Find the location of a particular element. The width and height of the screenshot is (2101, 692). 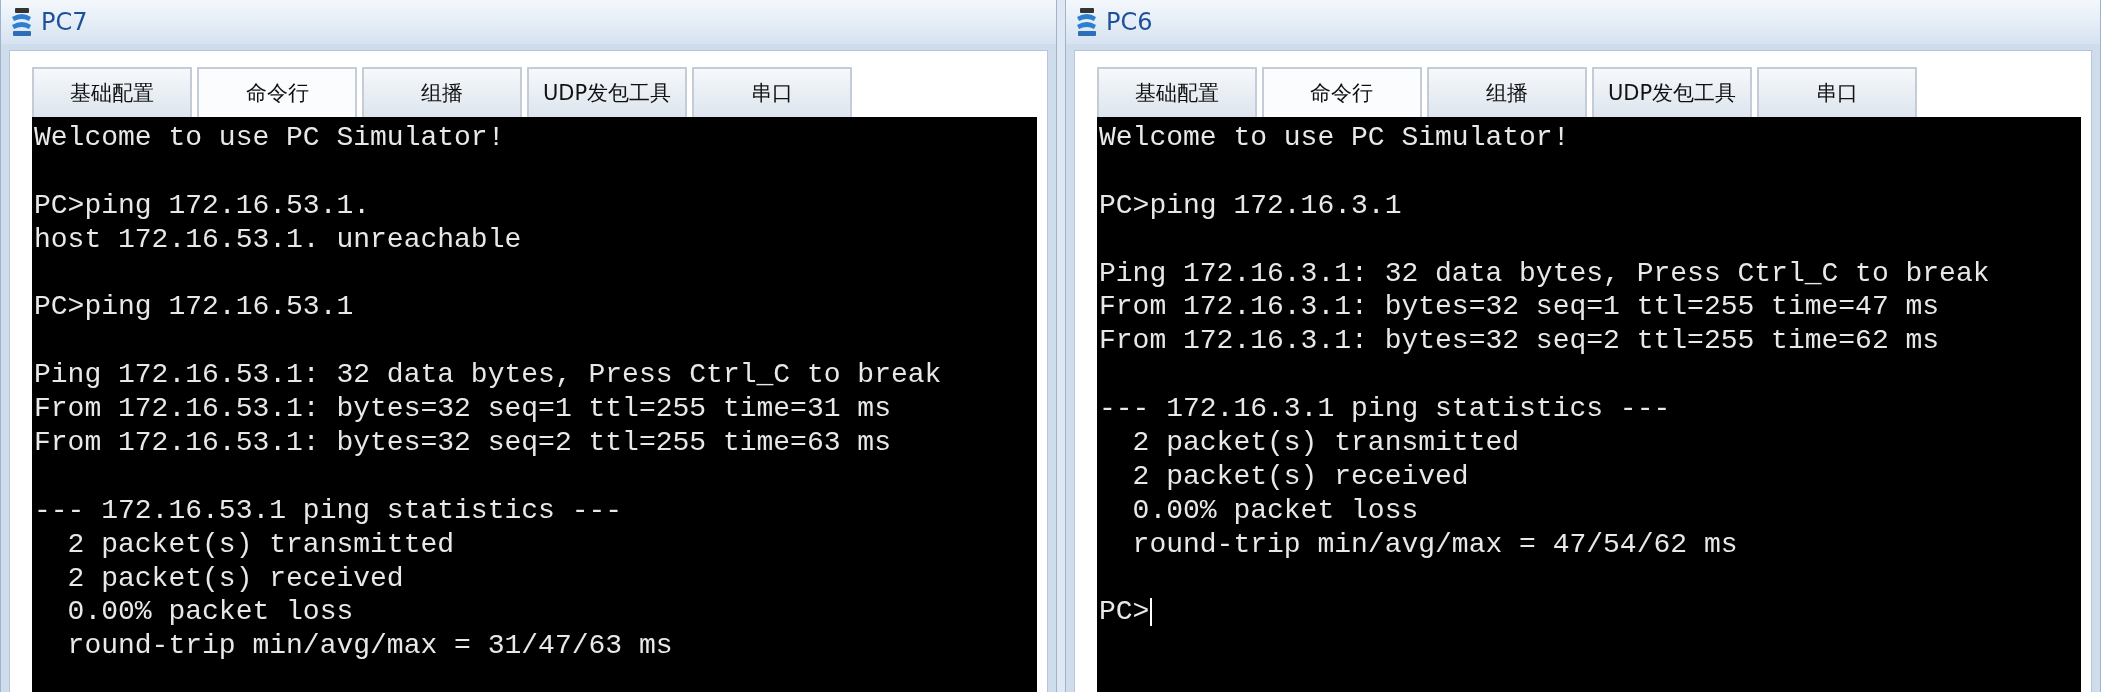

terminal-line: From 172.16.3.1: bytes=32 seq=2 ttl=255 time=62 ms is located at coordinates (1519, 341).